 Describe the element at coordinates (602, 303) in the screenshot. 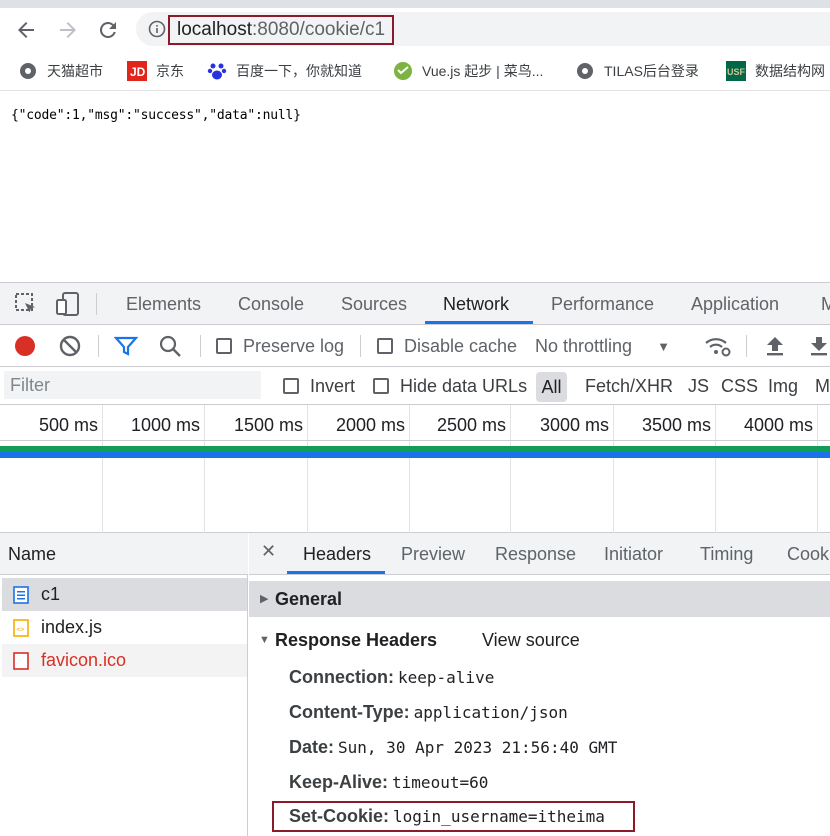

I see `tab-performance: Performance` at that location.